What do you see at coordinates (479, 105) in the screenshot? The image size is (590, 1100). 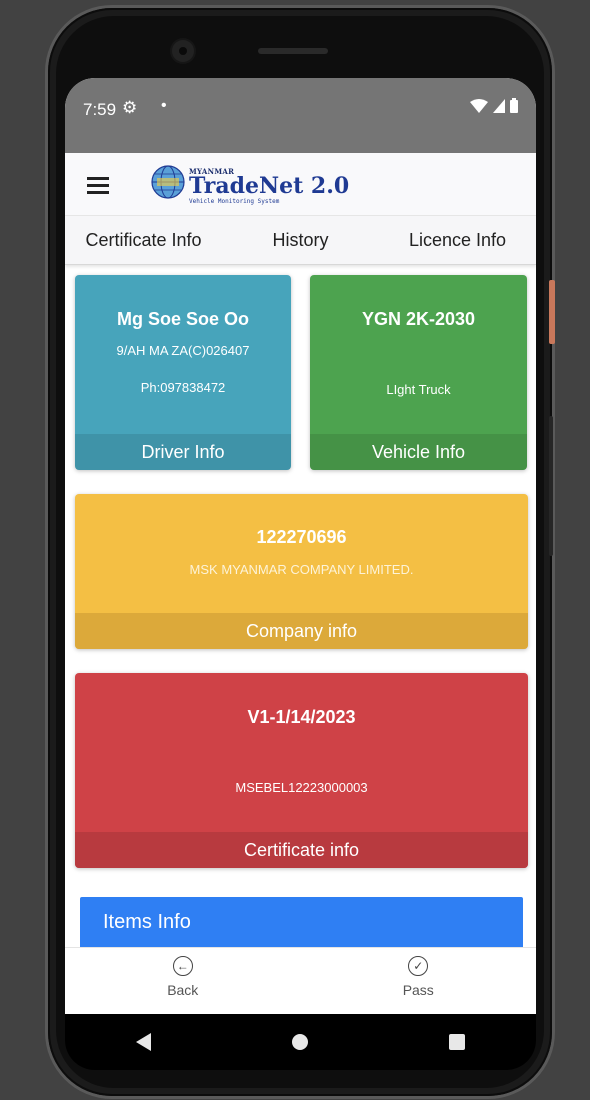 I see `wifi-icon` at bounding box center [479, 105].